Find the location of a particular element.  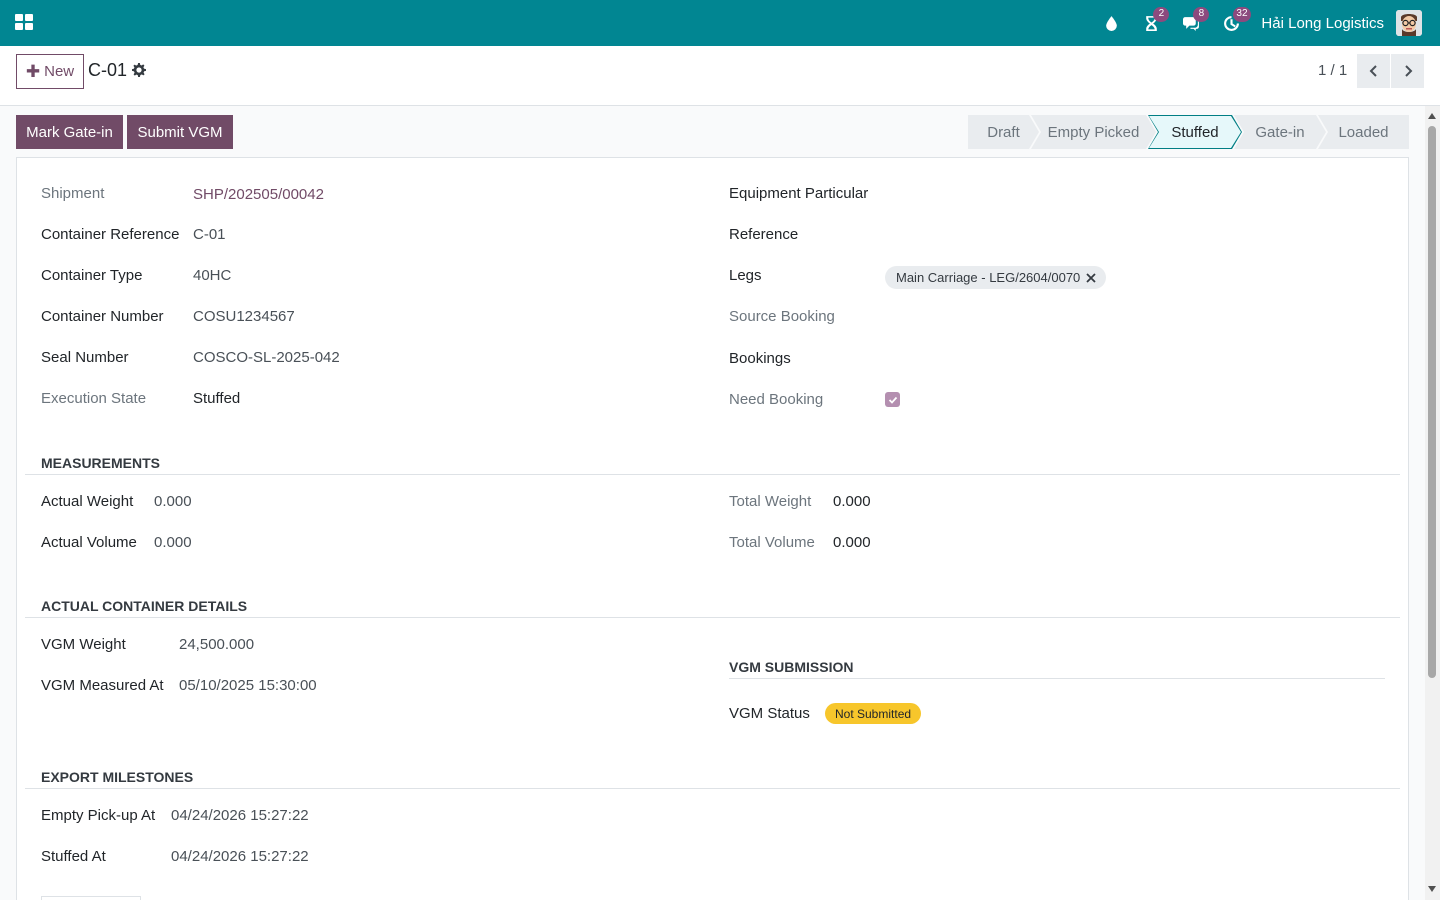

container-reference-value: C-01 is located at coordinates (209, 234).